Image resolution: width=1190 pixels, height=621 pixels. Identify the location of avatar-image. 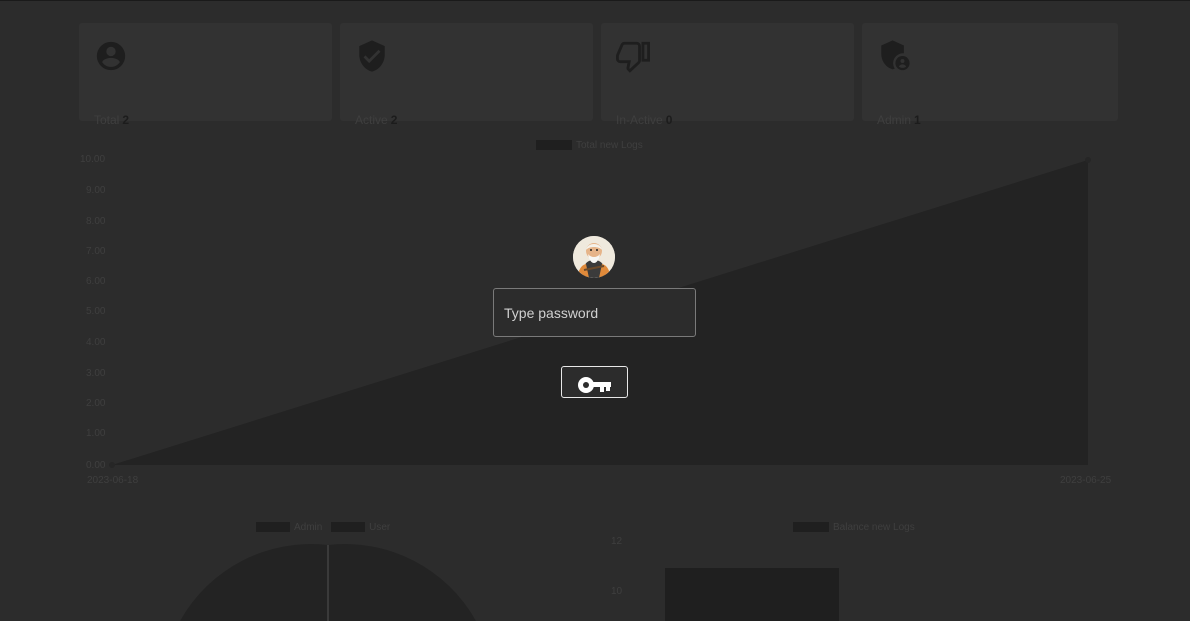
(594, 257).